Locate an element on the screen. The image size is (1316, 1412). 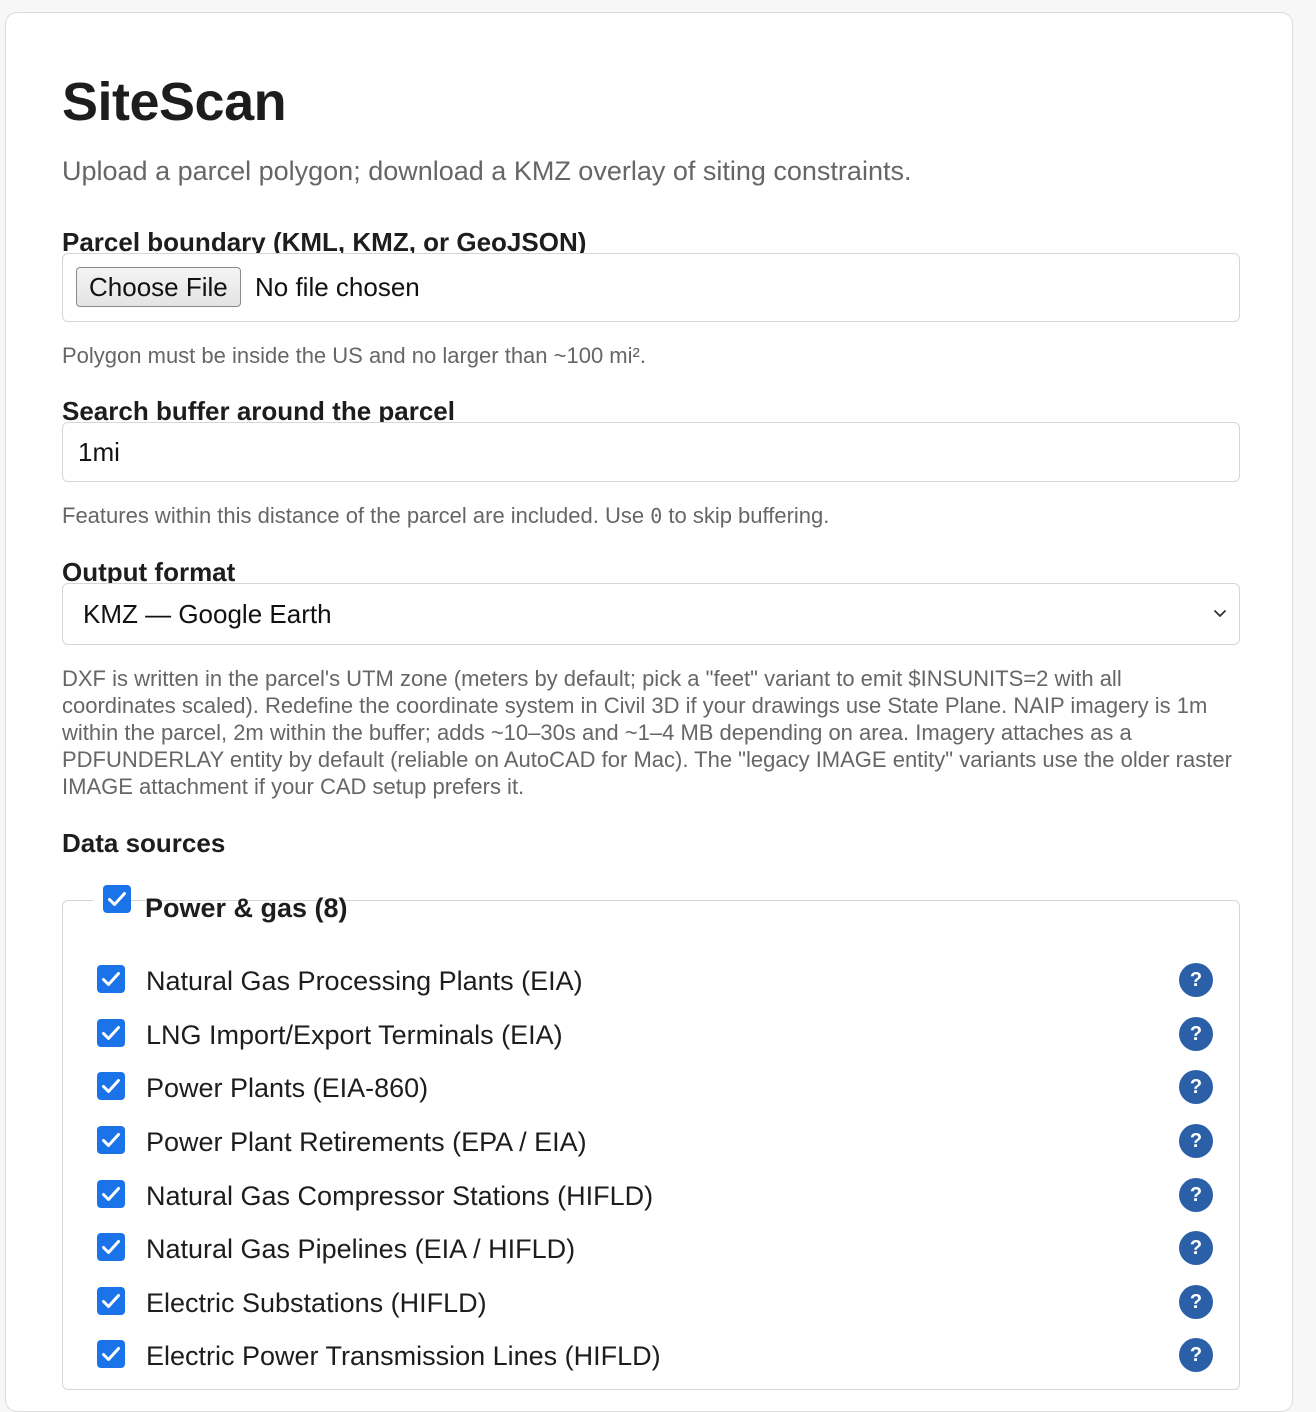
source-label: Power Plants (EIA-860) is located at coordinates (287, 1088).